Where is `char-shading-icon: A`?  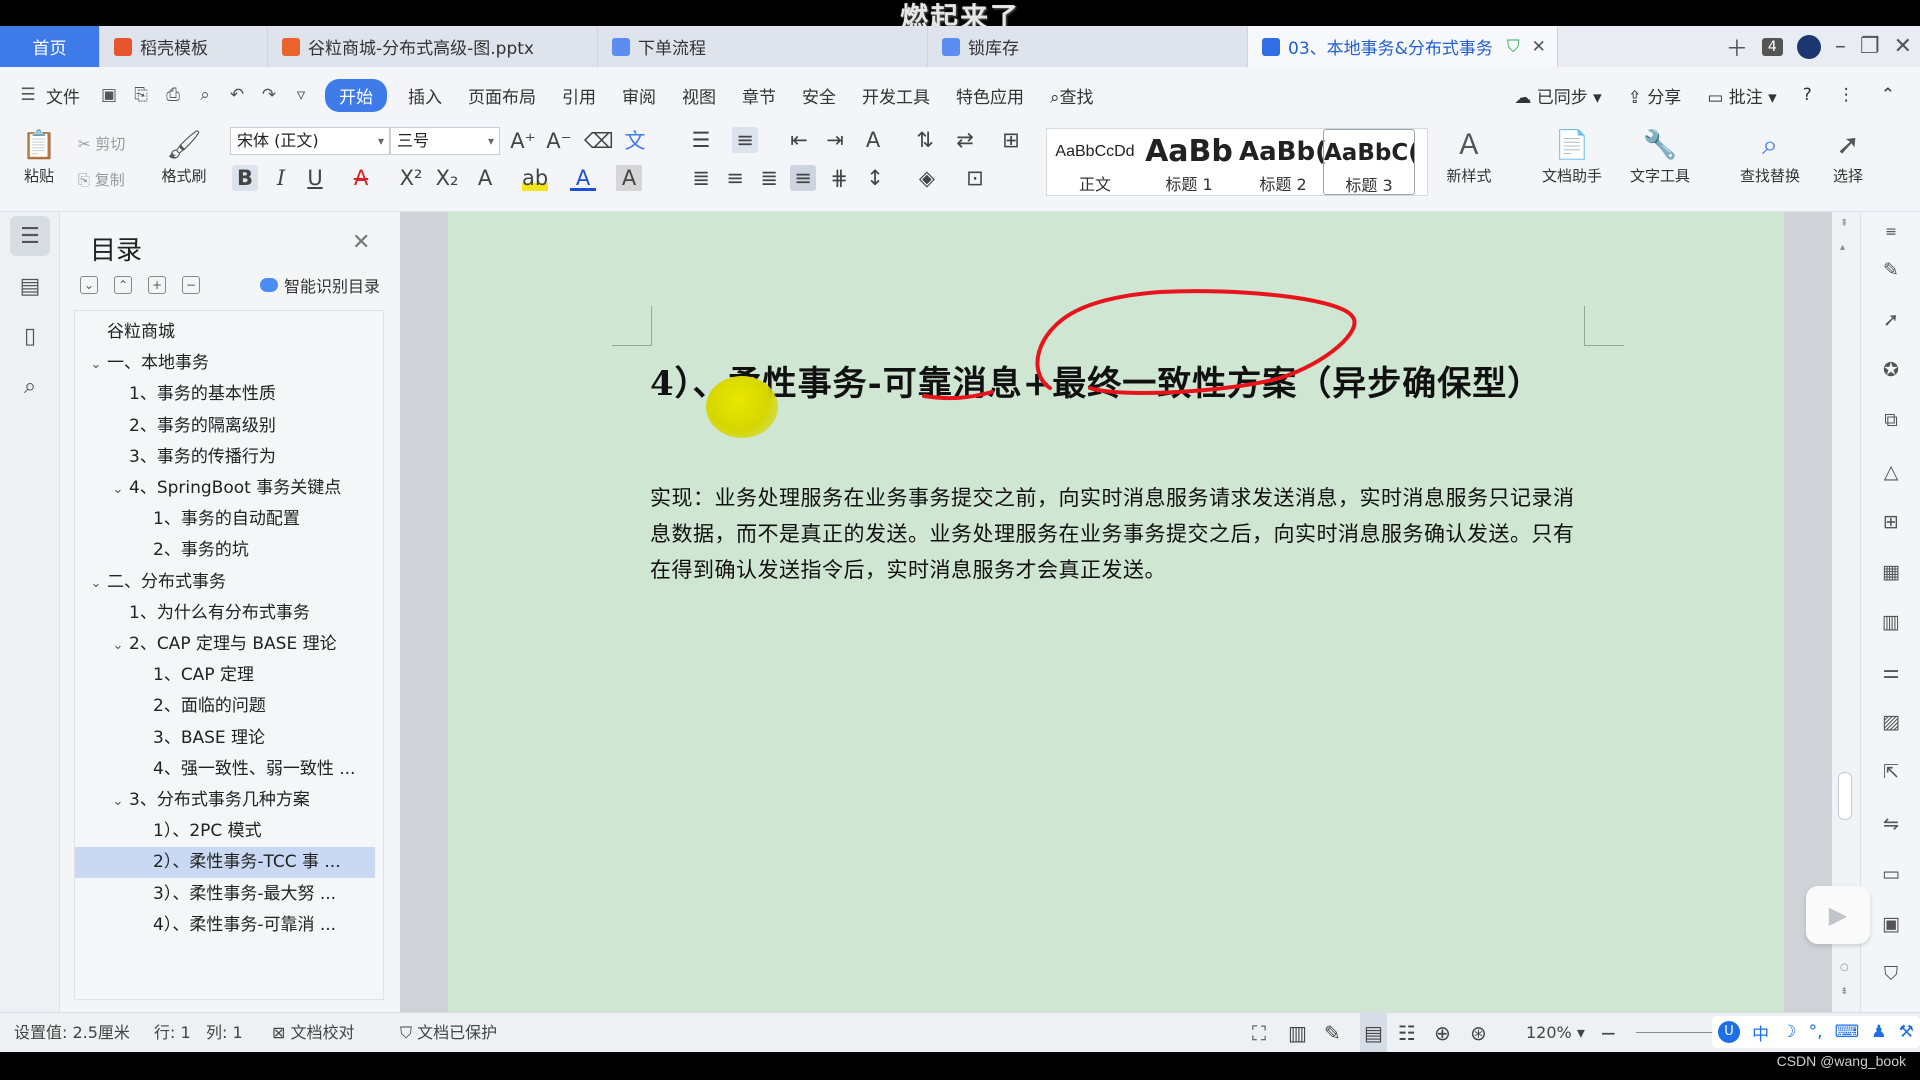
char-shading-icon: A is located at coordinates (629, 178).